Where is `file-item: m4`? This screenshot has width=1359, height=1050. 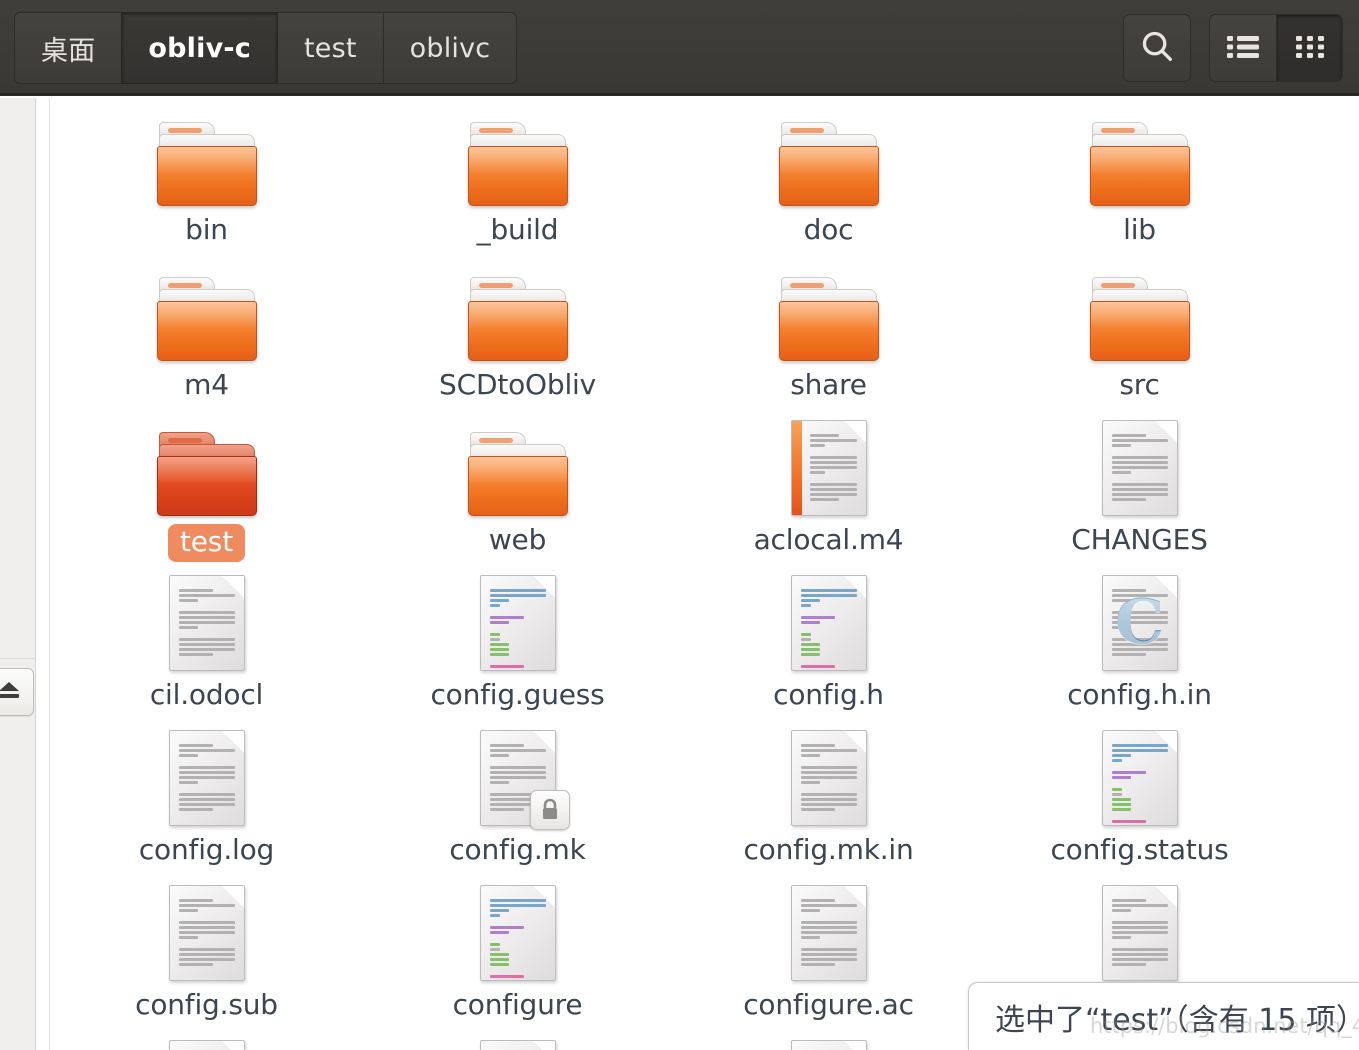
file-item: m4 is located at coordinates (206, 338).